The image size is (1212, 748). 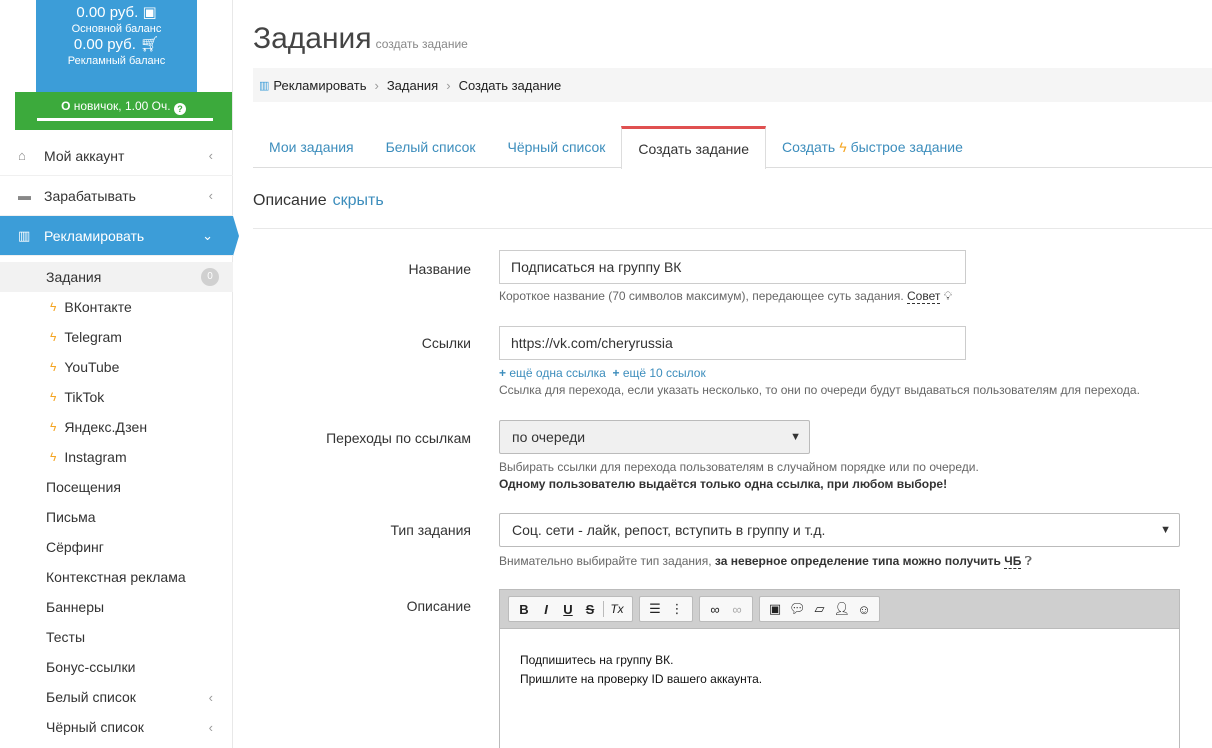 I want to click on tab-whitelist: Белый список, so click(x=431, y=147).